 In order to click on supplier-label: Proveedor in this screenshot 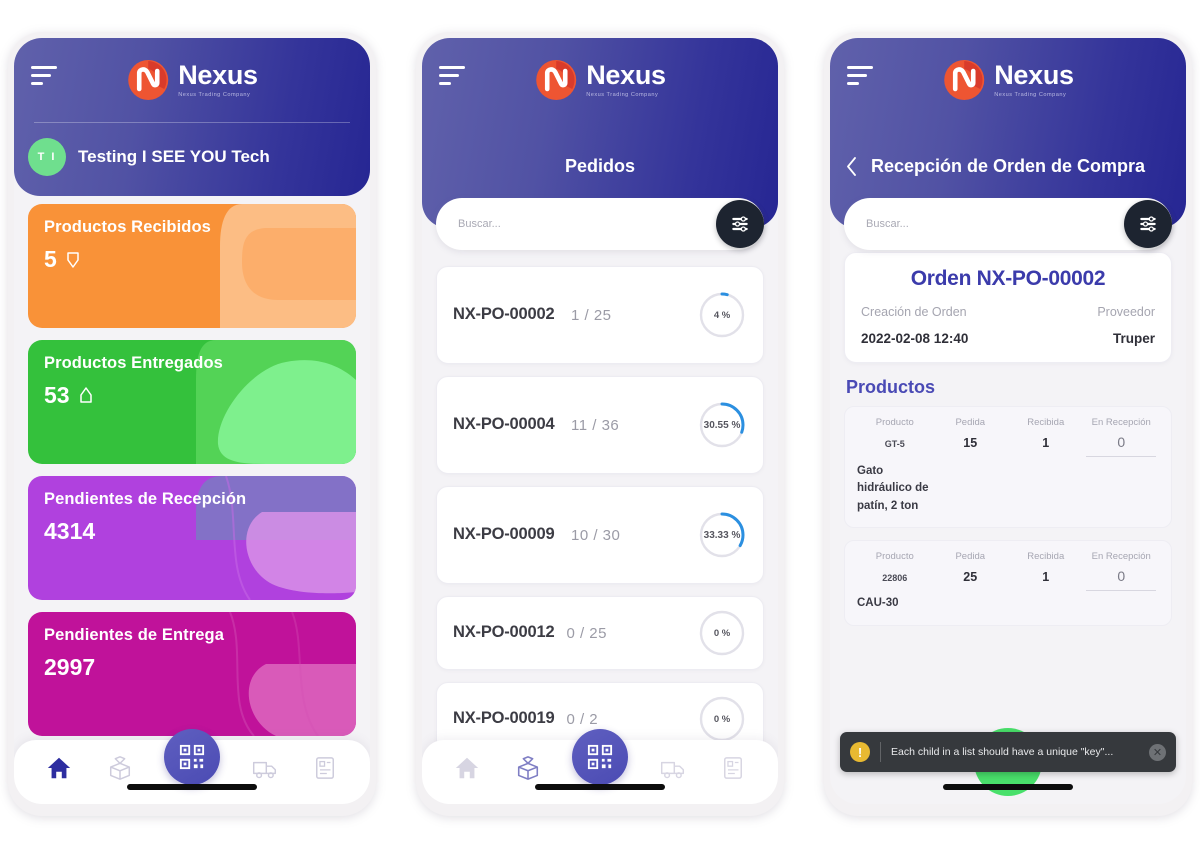, I will do `click(1126, 312)`.